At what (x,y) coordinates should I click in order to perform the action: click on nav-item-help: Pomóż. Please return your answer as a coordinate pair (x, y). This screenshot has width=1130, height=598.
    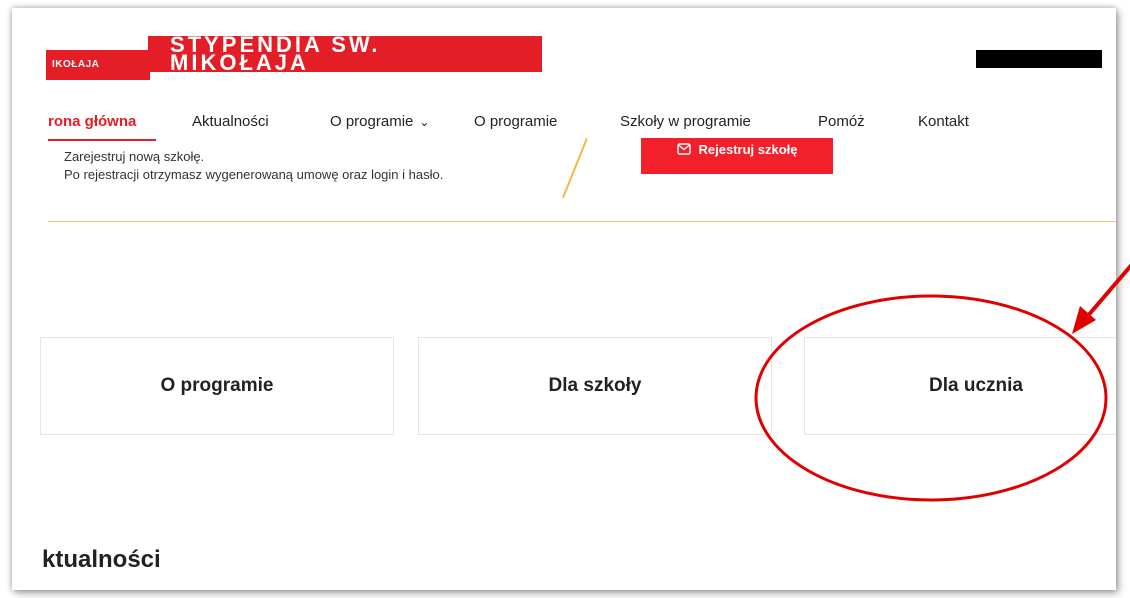
    Looking at the image, I should click on (841, 122).